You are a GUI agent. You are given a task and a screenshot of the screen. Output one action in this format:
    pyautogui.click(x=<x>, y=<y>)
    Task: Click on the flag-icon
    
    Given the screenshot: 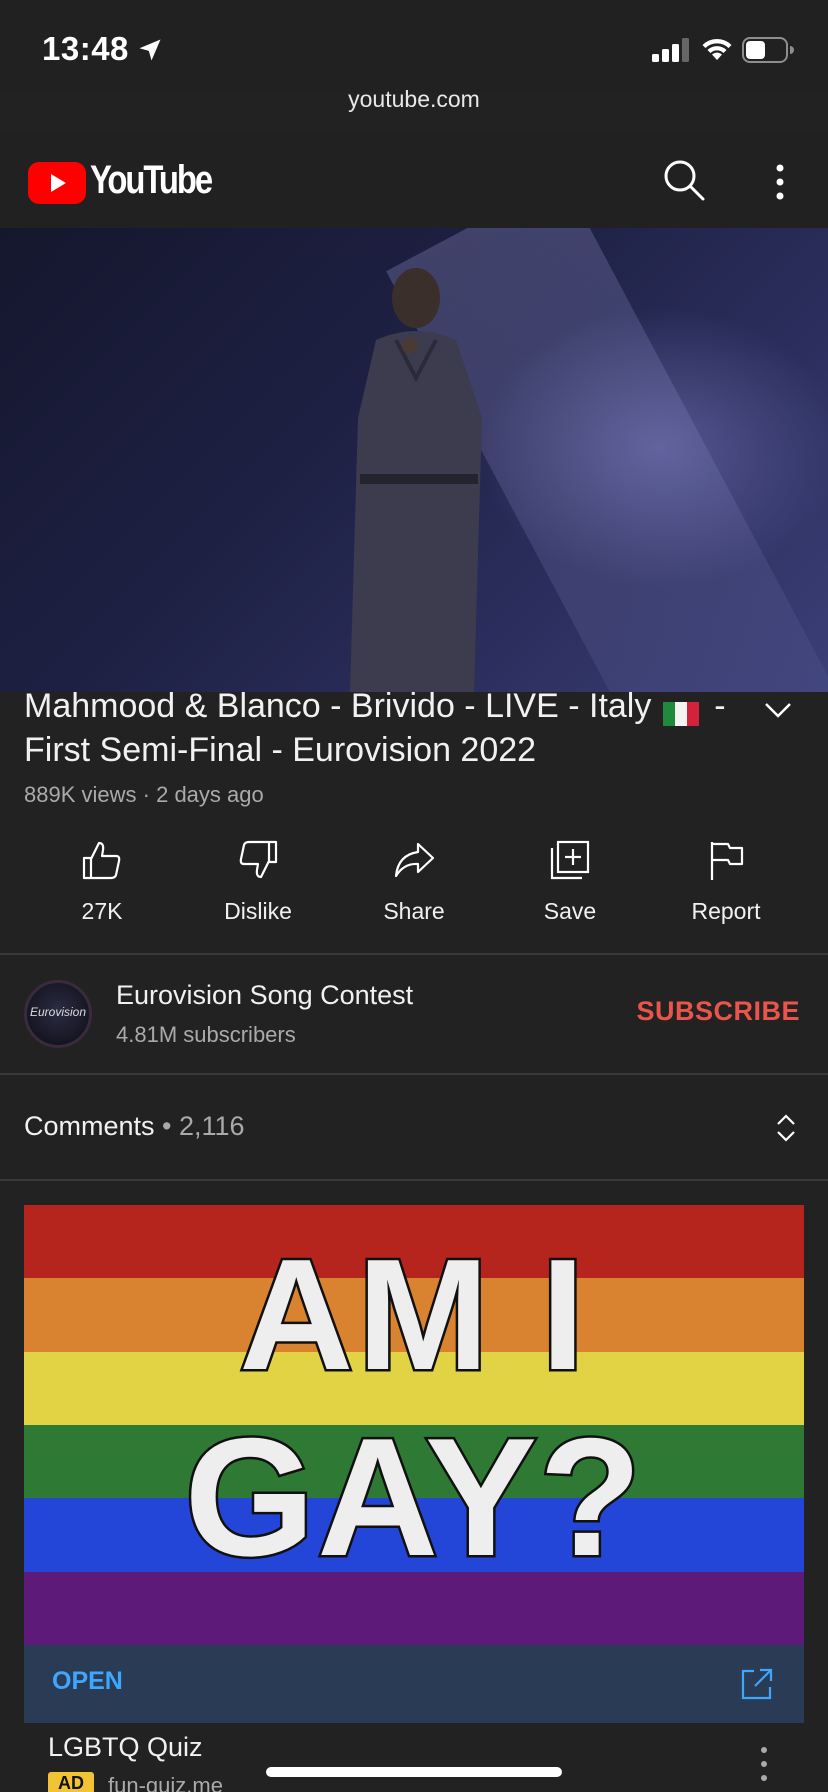 What is the action you would take?
    pyautogui.click(x=727, y=861)
    